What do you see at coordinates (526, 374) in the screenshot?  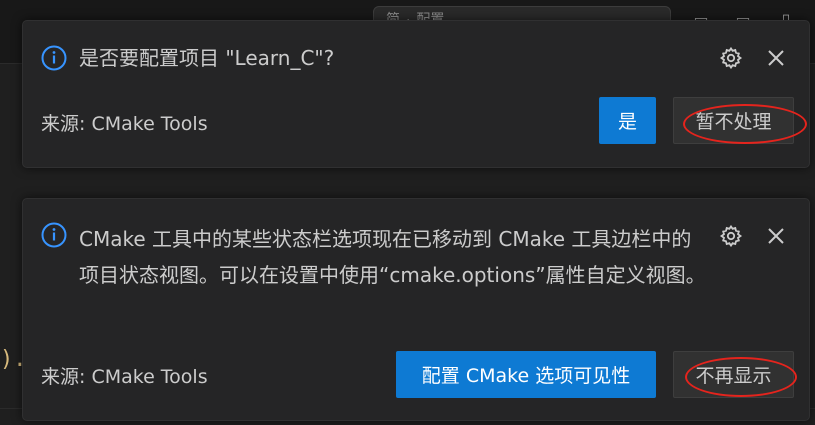 I see `configure-visibility-button: 配置 CMake 选项可见性` at bounding box center [526, 374].